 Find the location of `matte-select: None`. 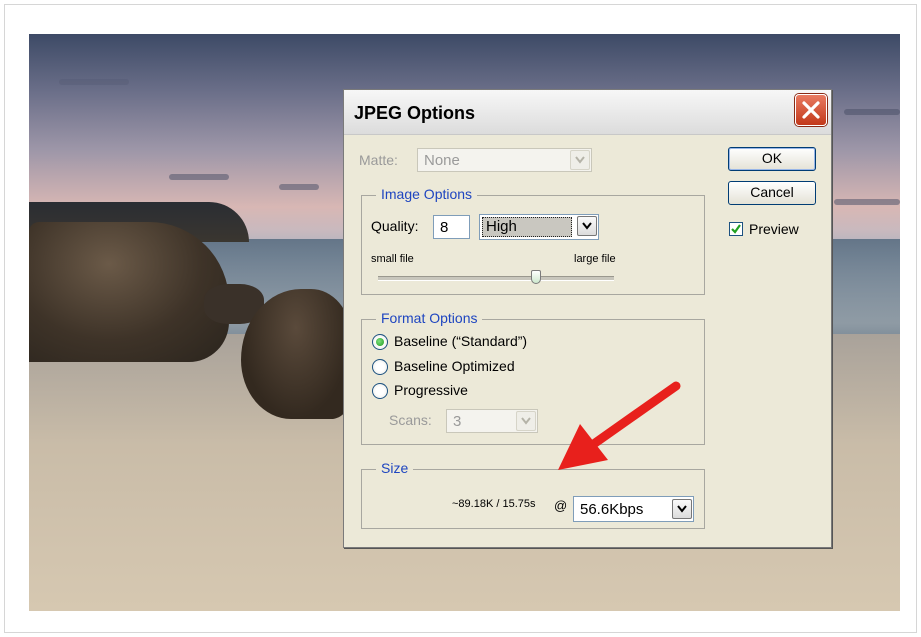

matte-select: None is located at coordinates (504, 160).